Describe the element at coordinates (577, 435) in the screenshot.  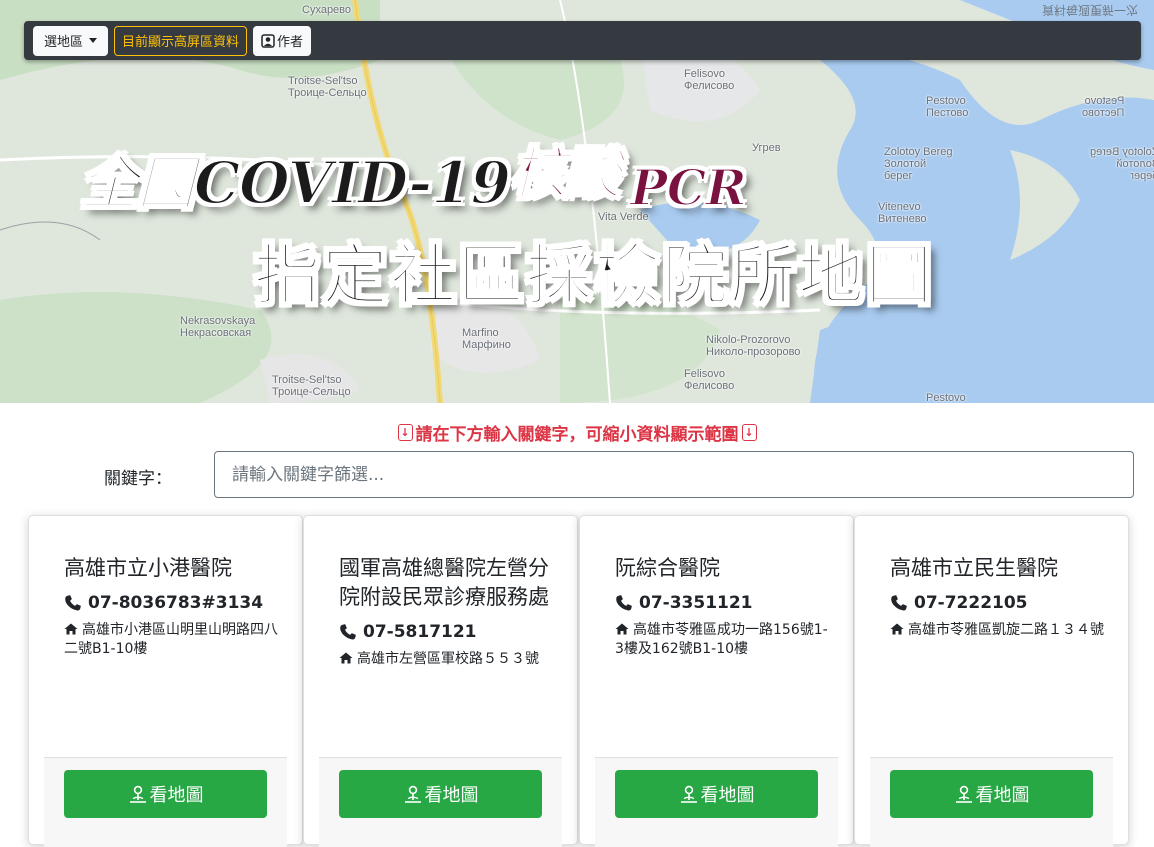
I see `search-hint-text: 請在下方輸入關鍵字，可縮小資料顯示範圍` at that location.